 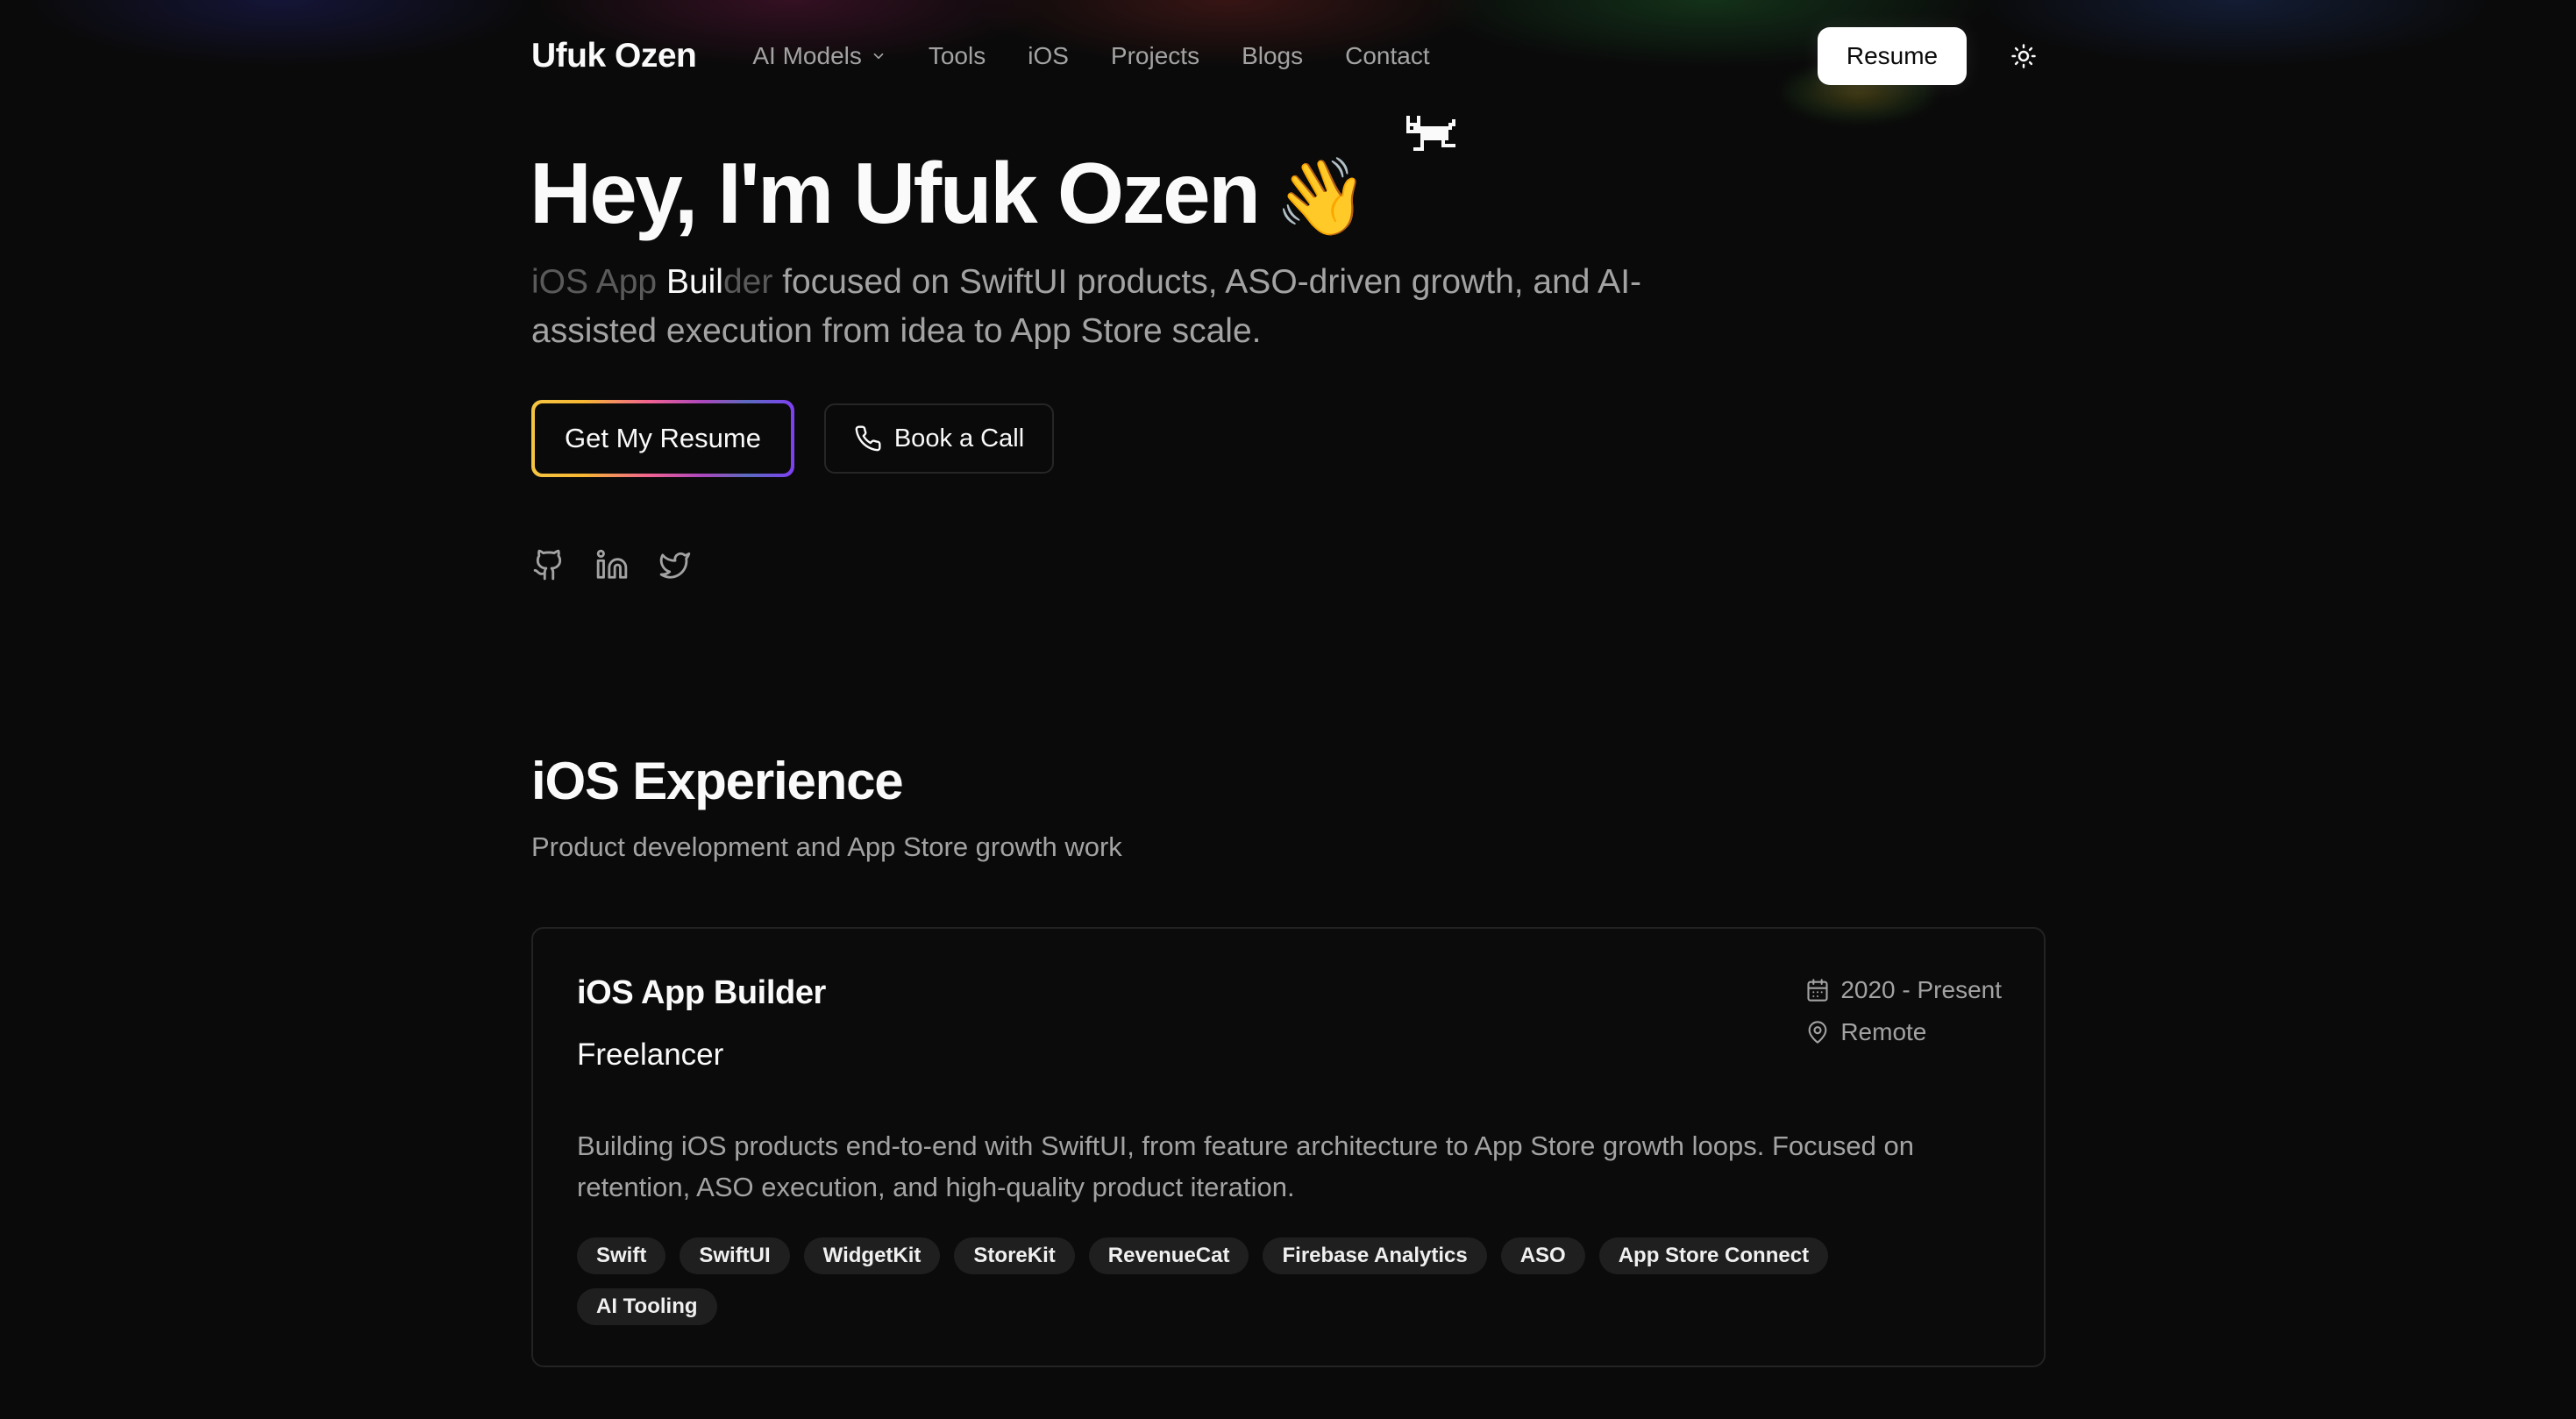 I want to click on twitter-link, so click(x=675, y=565).